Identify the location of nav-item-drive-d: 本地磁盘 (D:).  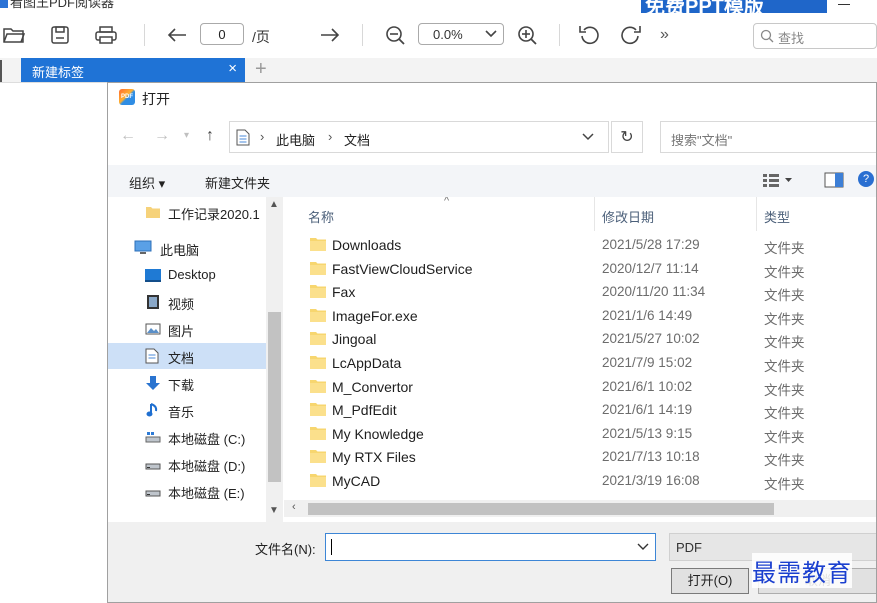
(187, 464).